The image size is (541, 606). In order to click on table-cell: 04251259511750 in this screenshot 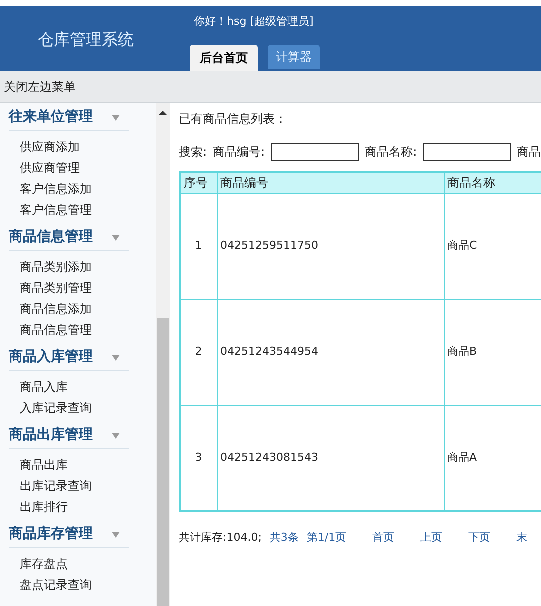, I will do `click(330, 246)`.